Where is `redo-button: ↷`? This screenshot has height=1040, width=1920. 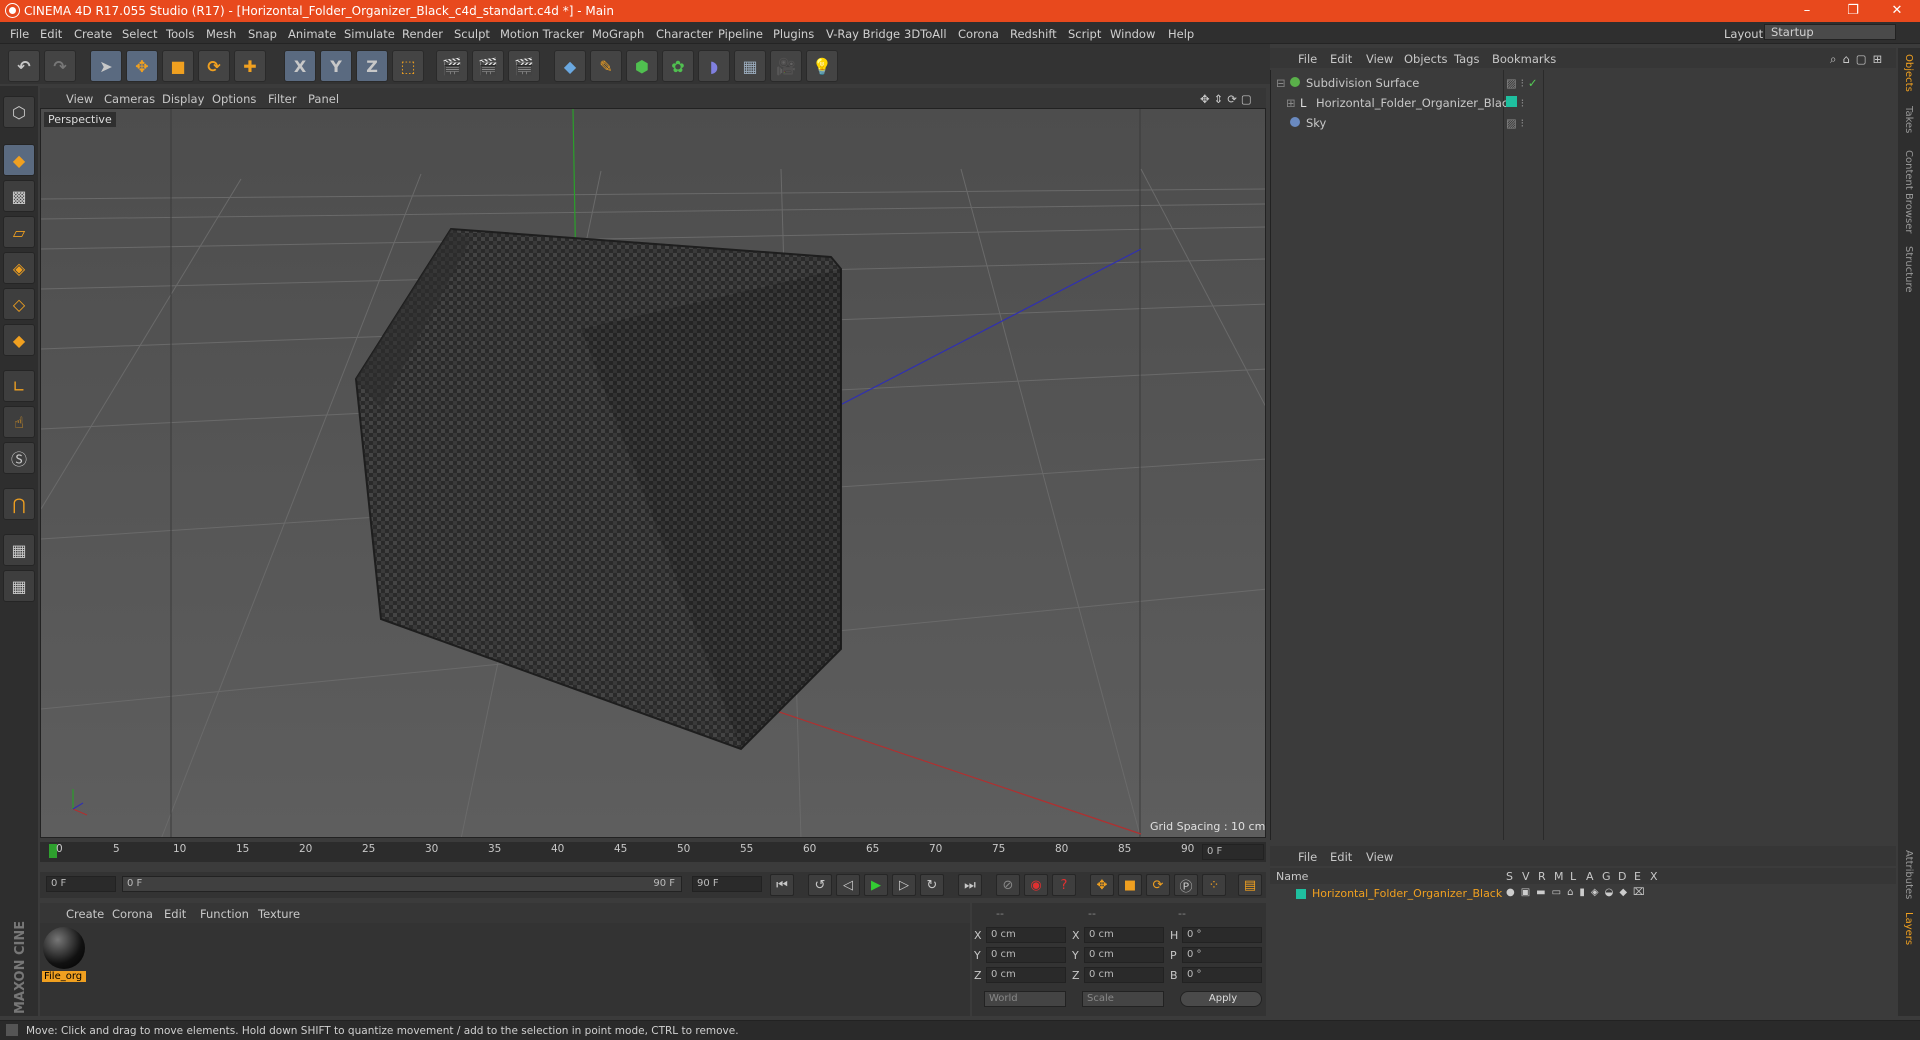 redo-button: ↷ is located at coordinates (60, 66).